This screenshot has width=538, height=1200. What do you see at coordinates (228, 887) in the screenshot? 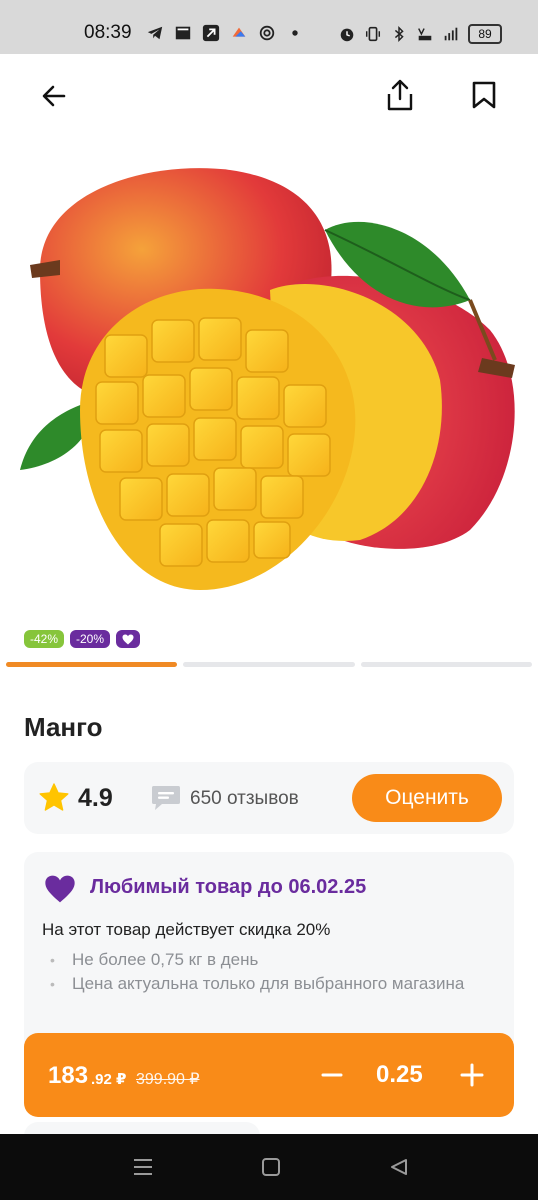
I see `promo-title: Любимый товар до 06.02.25` at bounding box center [228, 887].